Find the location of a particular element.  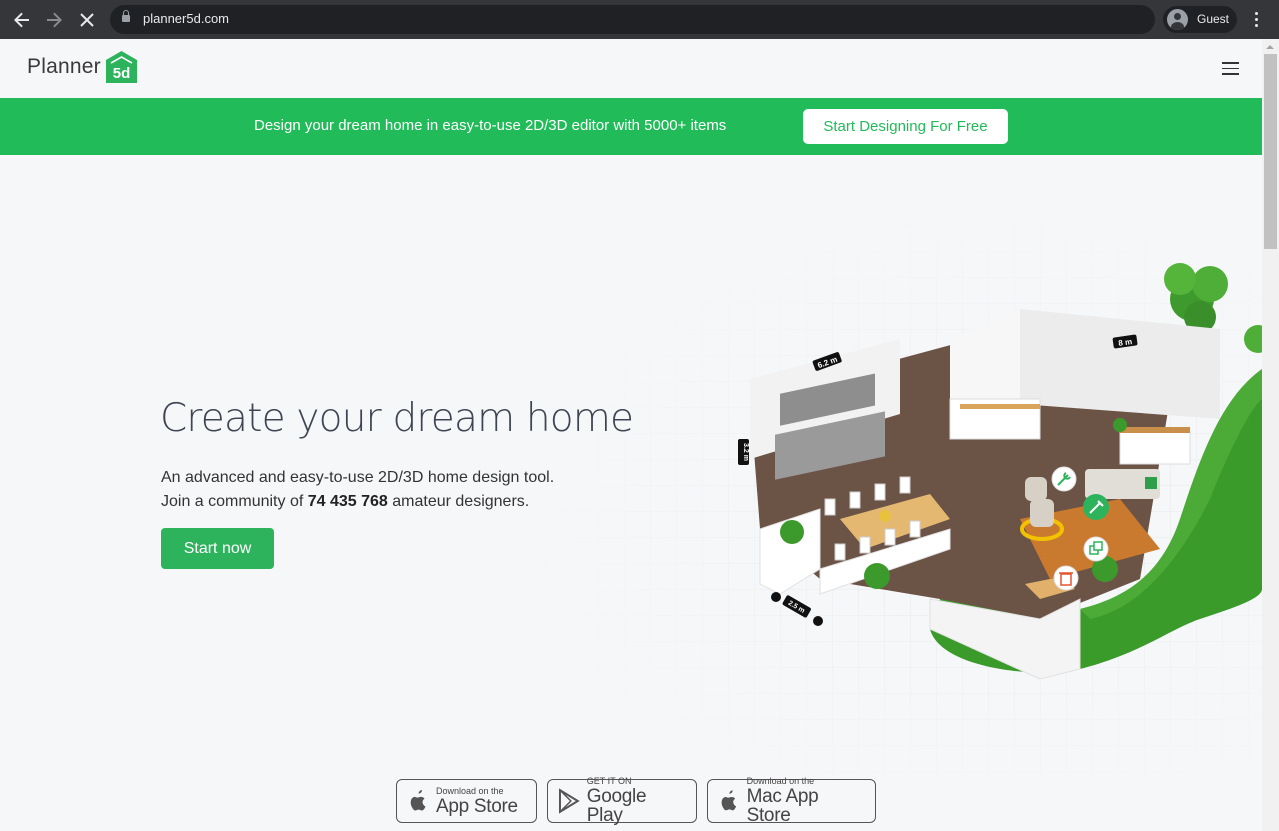

profile-button: Guest is located at coordinates (1200, 19).